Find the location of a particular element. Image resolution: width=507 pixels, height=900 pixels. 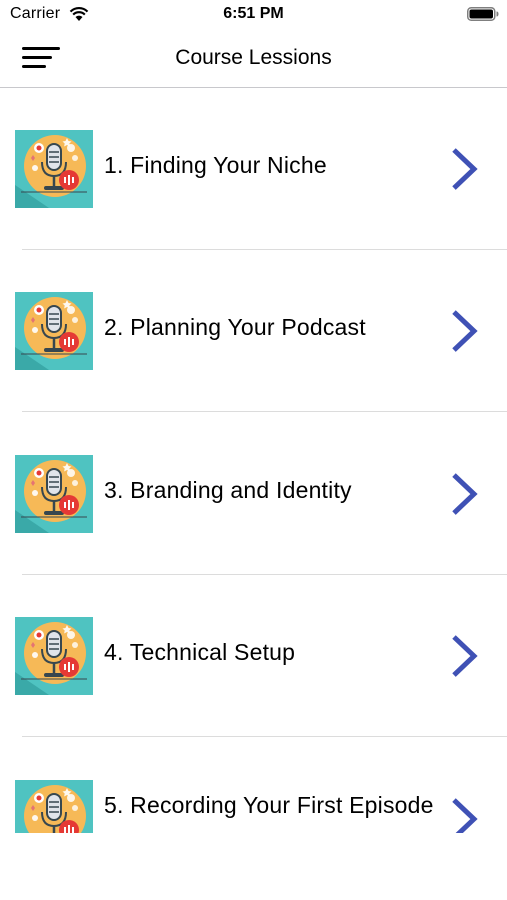

navigation-bar: Course Lessions is located at coordinates (253, 60).